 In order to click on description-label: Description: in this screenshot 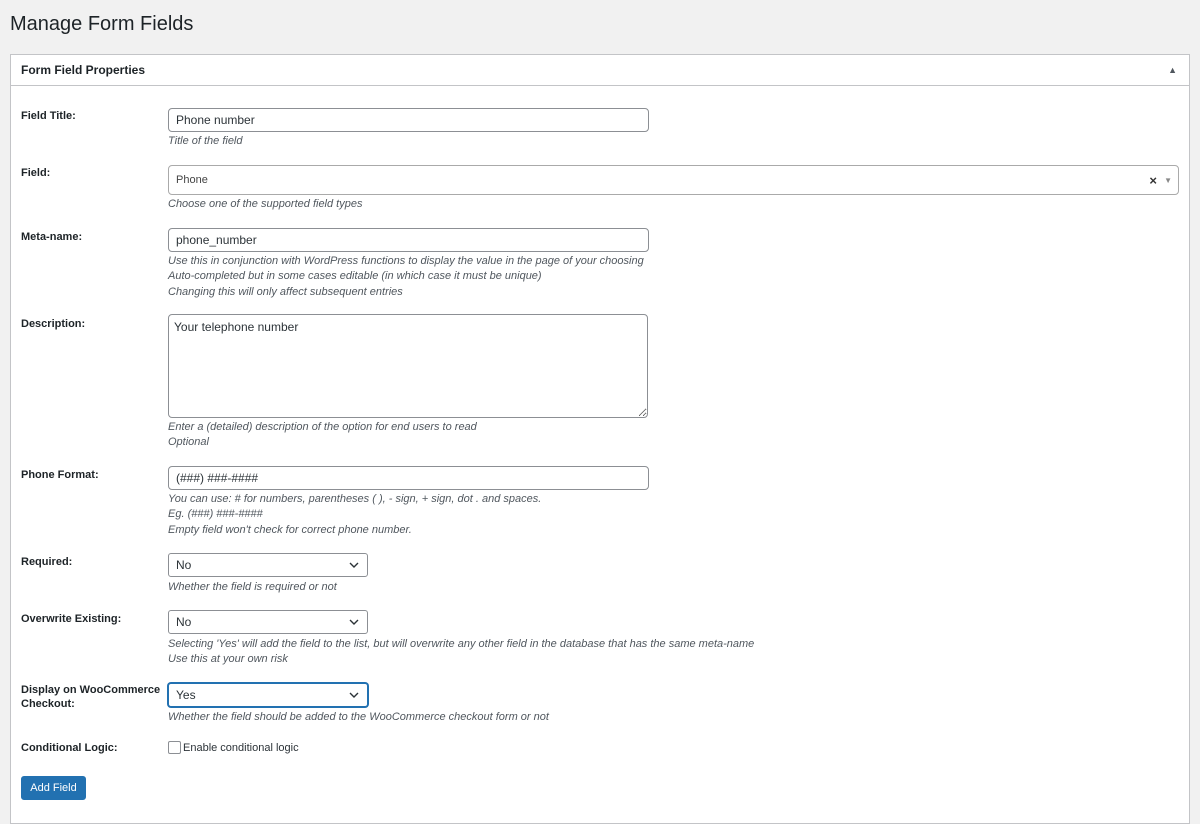, I will do `click(53, 324)`.